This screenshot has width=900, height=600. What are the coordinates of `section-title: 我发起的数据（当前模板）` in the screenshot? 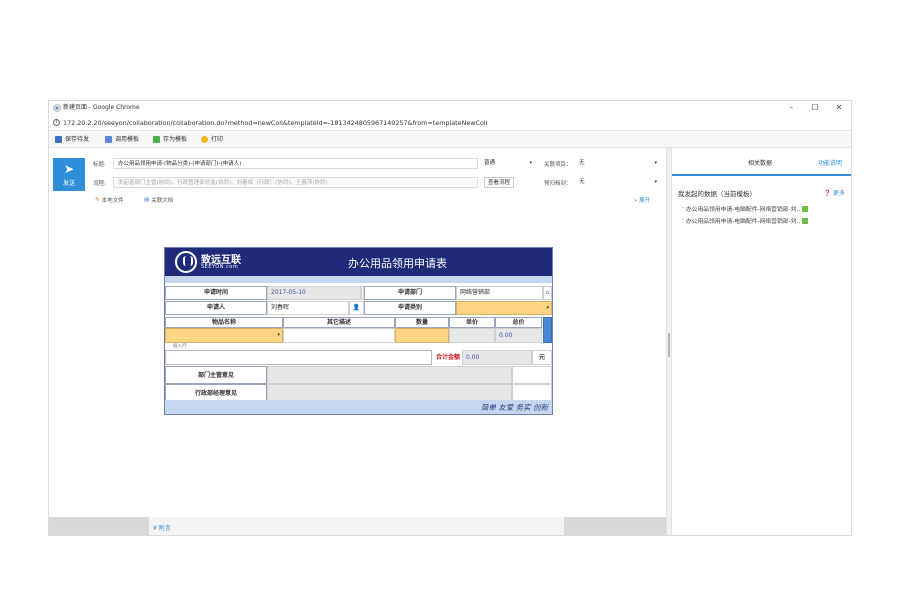 It's located at (717, 194).